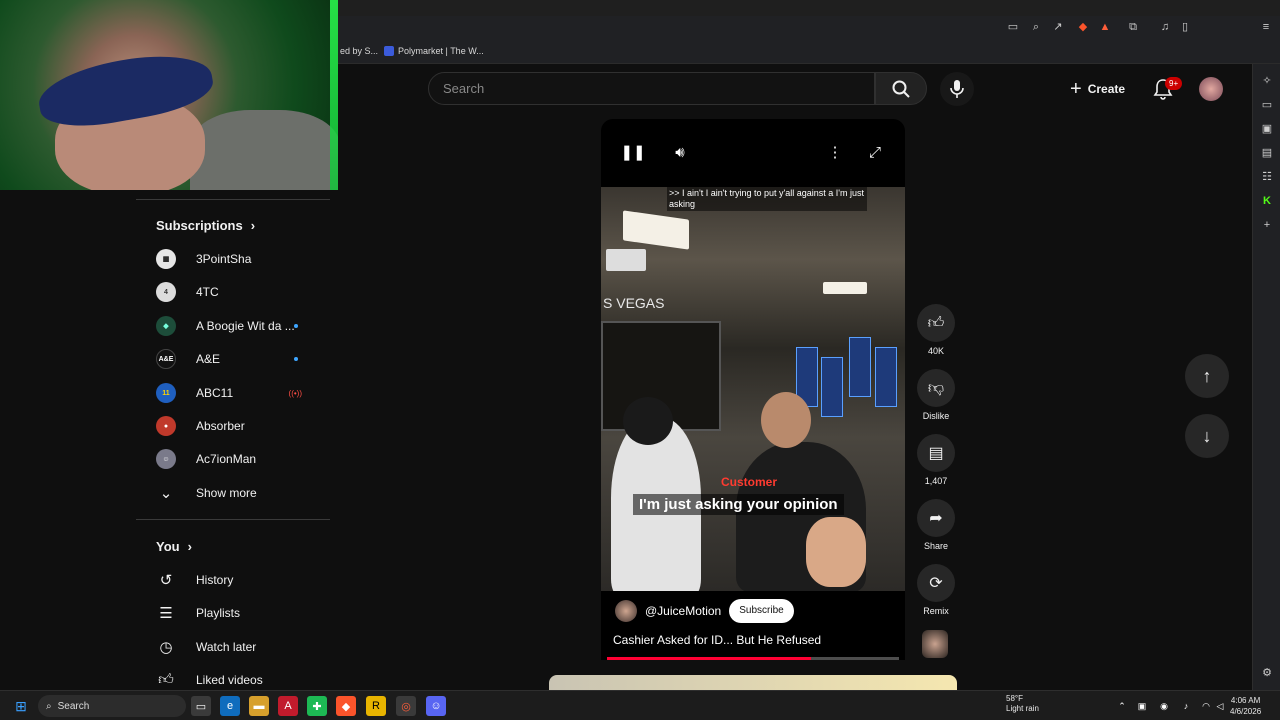 This screenshot has height=720, width=1280. Describe the element at coordinates (626, 611) in the screenshot. I see `channel-avatar` at that location.